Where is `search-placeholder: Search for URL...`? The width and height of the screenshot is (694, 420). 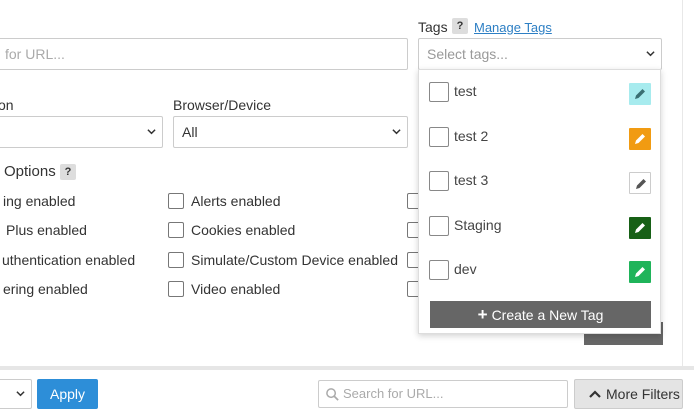
search-placeholder: Search for URL... is located at coordinates (393, 393).